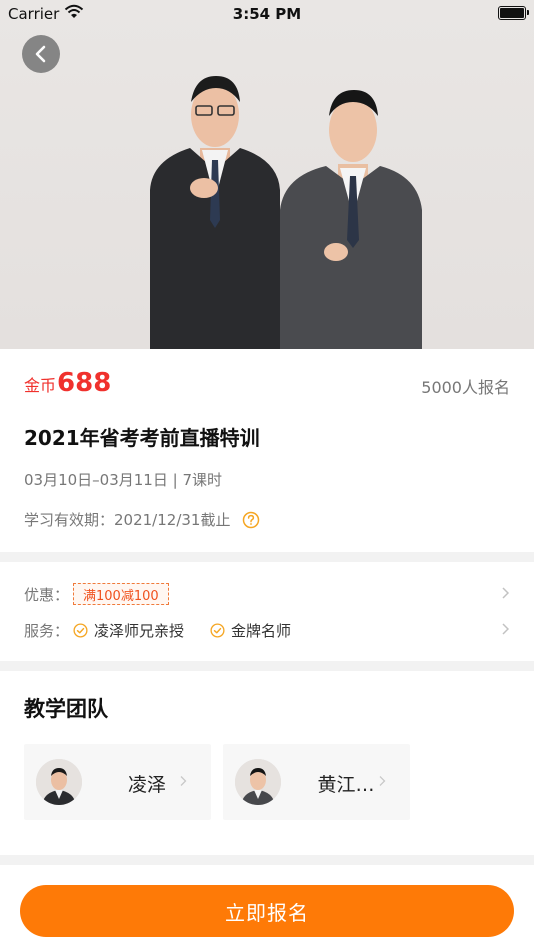  I want to click on back-button, so click(41, 54).